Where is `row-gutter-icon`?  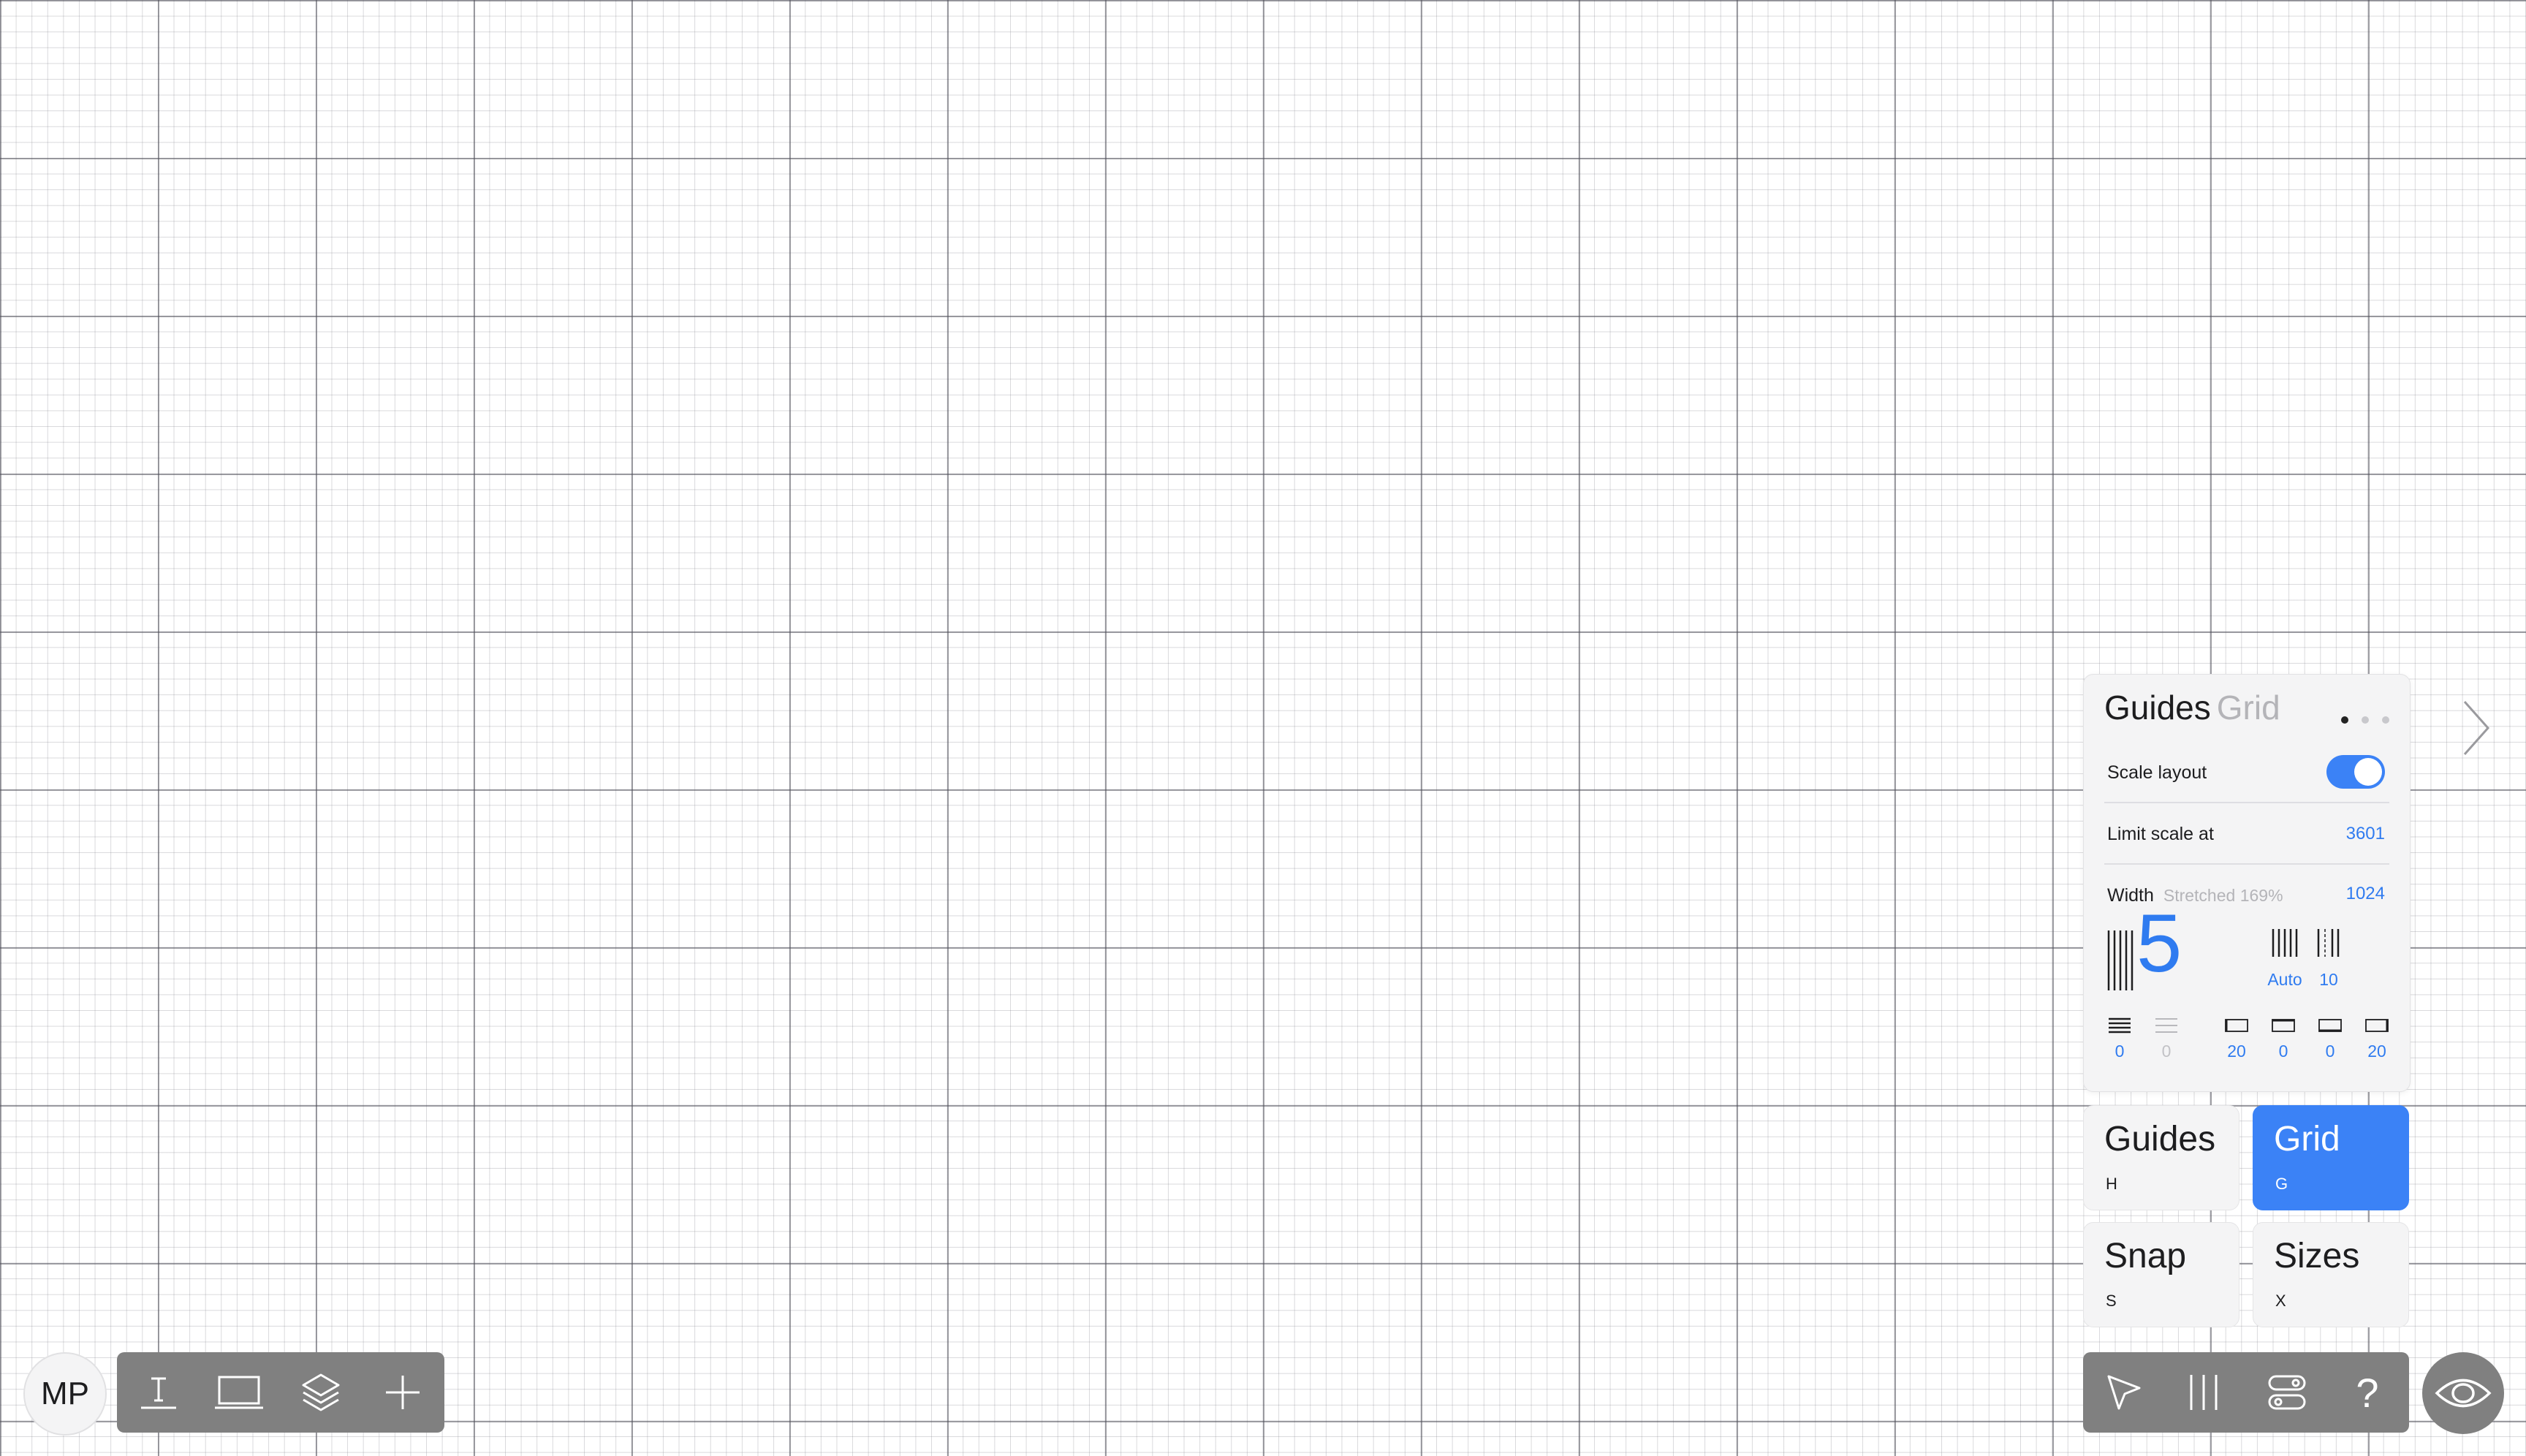 row-gutter-icon is located at coordinates (2166, 1027).